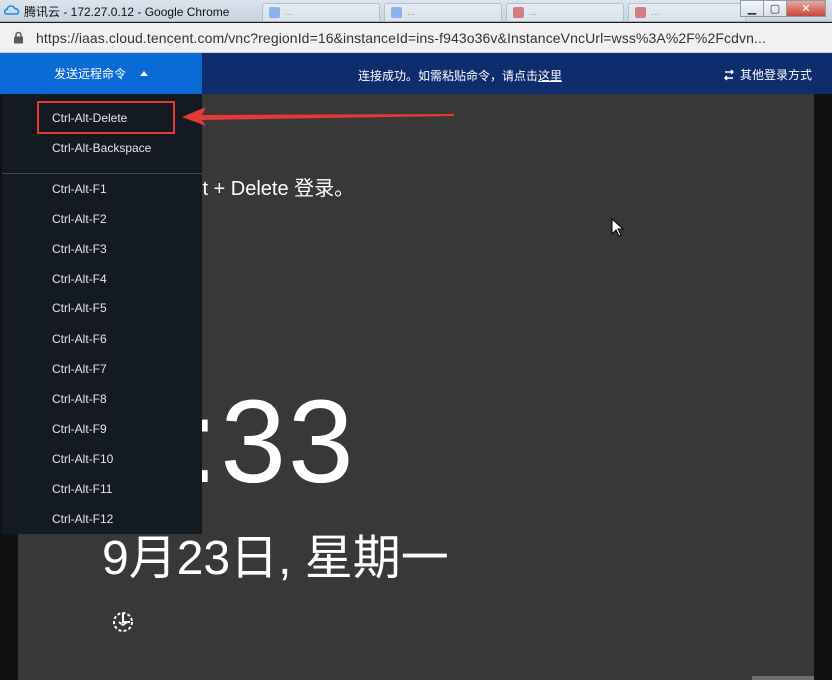  What do you see at coordinates (79, 339) in the screenshot?
I see `menu-item-ctrl-alt-f6: Ctrl-Alt-F6` at bounding box center [79, 339].